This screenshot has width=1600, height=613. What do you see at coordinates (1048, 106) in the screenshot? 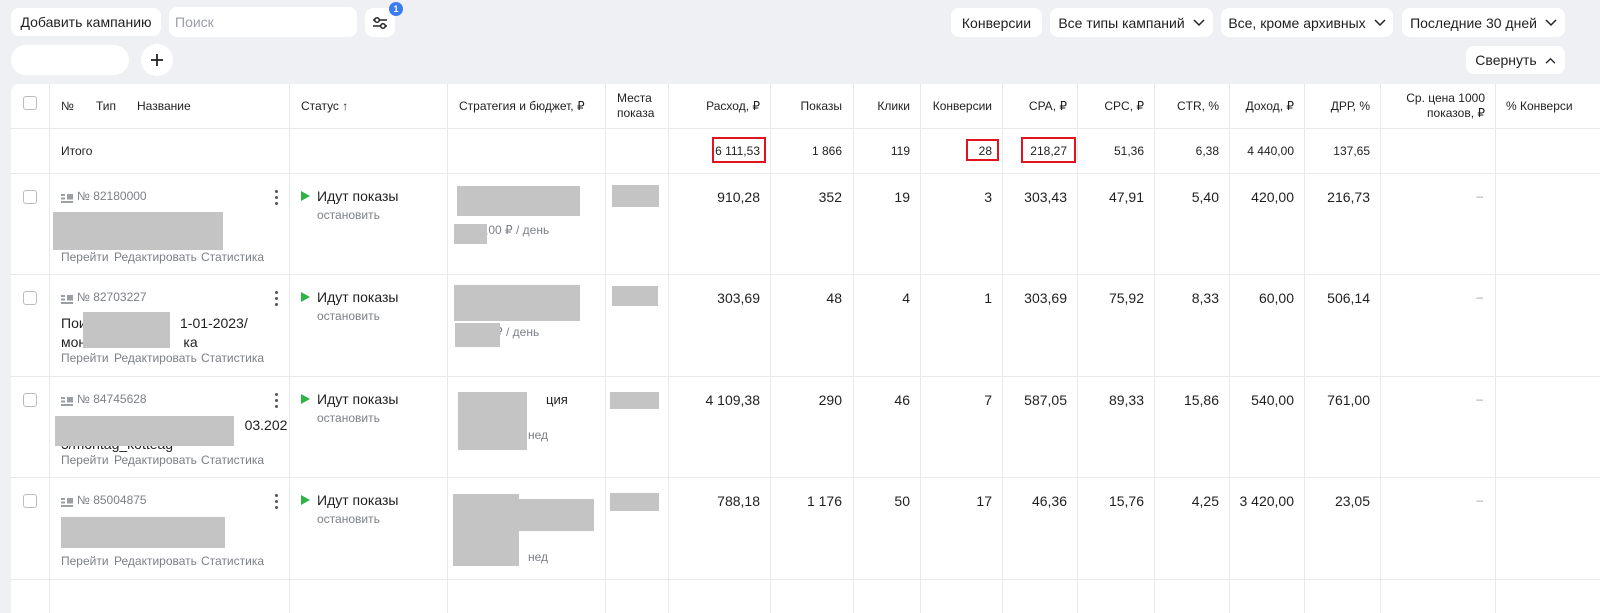
I see `header-cpa: CPA, ₽` at bounding box center [1048, 106].